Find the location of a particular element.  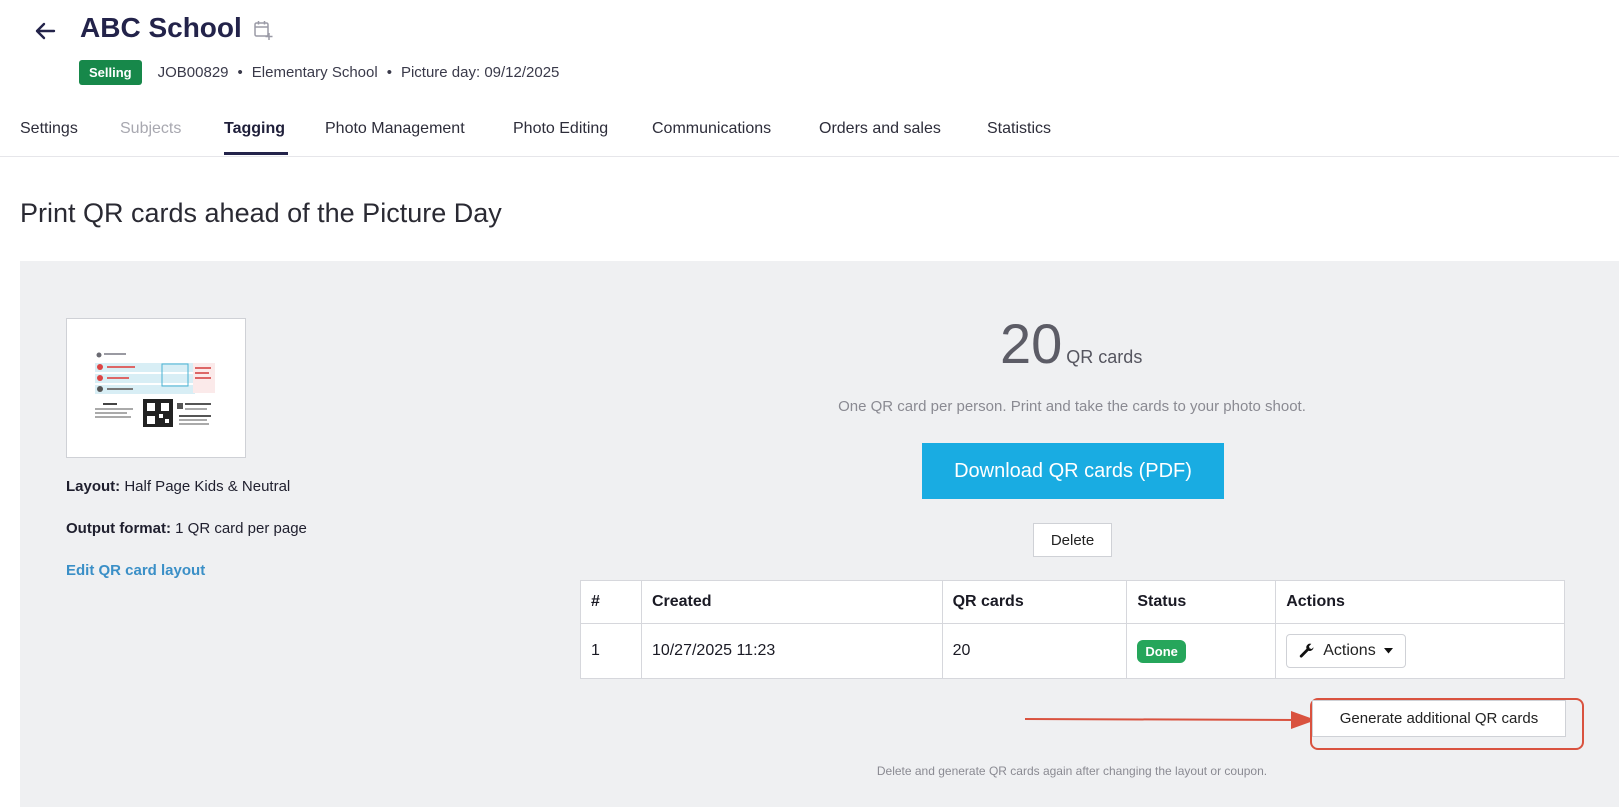

column-header: Created is located at coordinates (791, 602).